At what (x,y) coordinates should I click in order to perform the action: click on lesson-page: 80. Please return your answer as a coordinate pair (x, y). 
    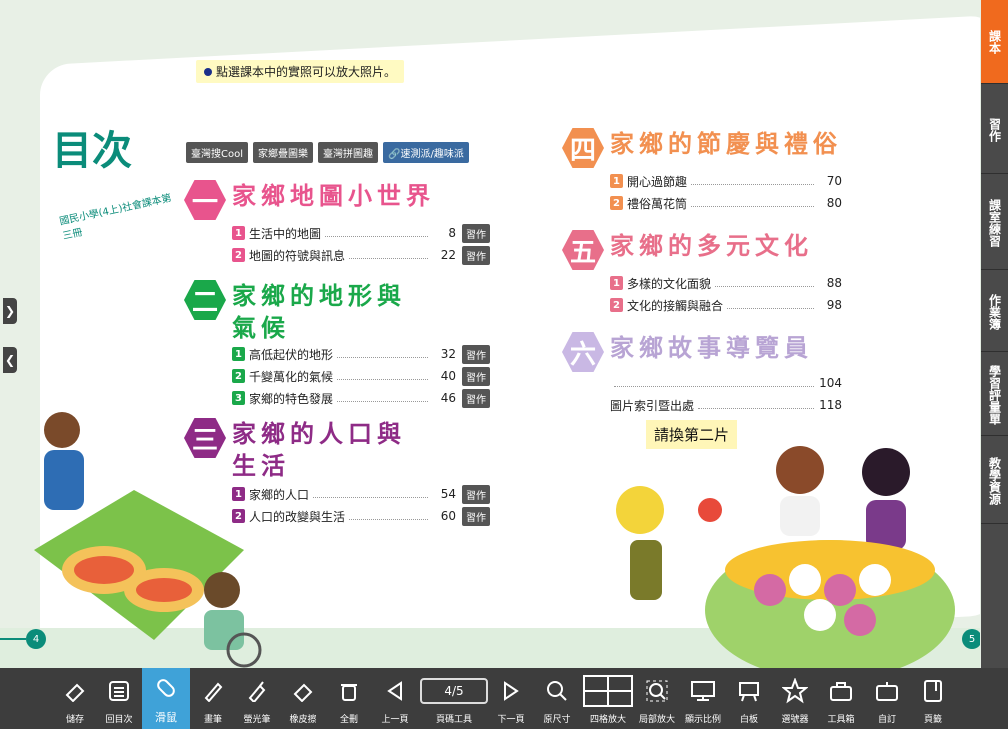
    Looking at the image, I should click on (834, 203).